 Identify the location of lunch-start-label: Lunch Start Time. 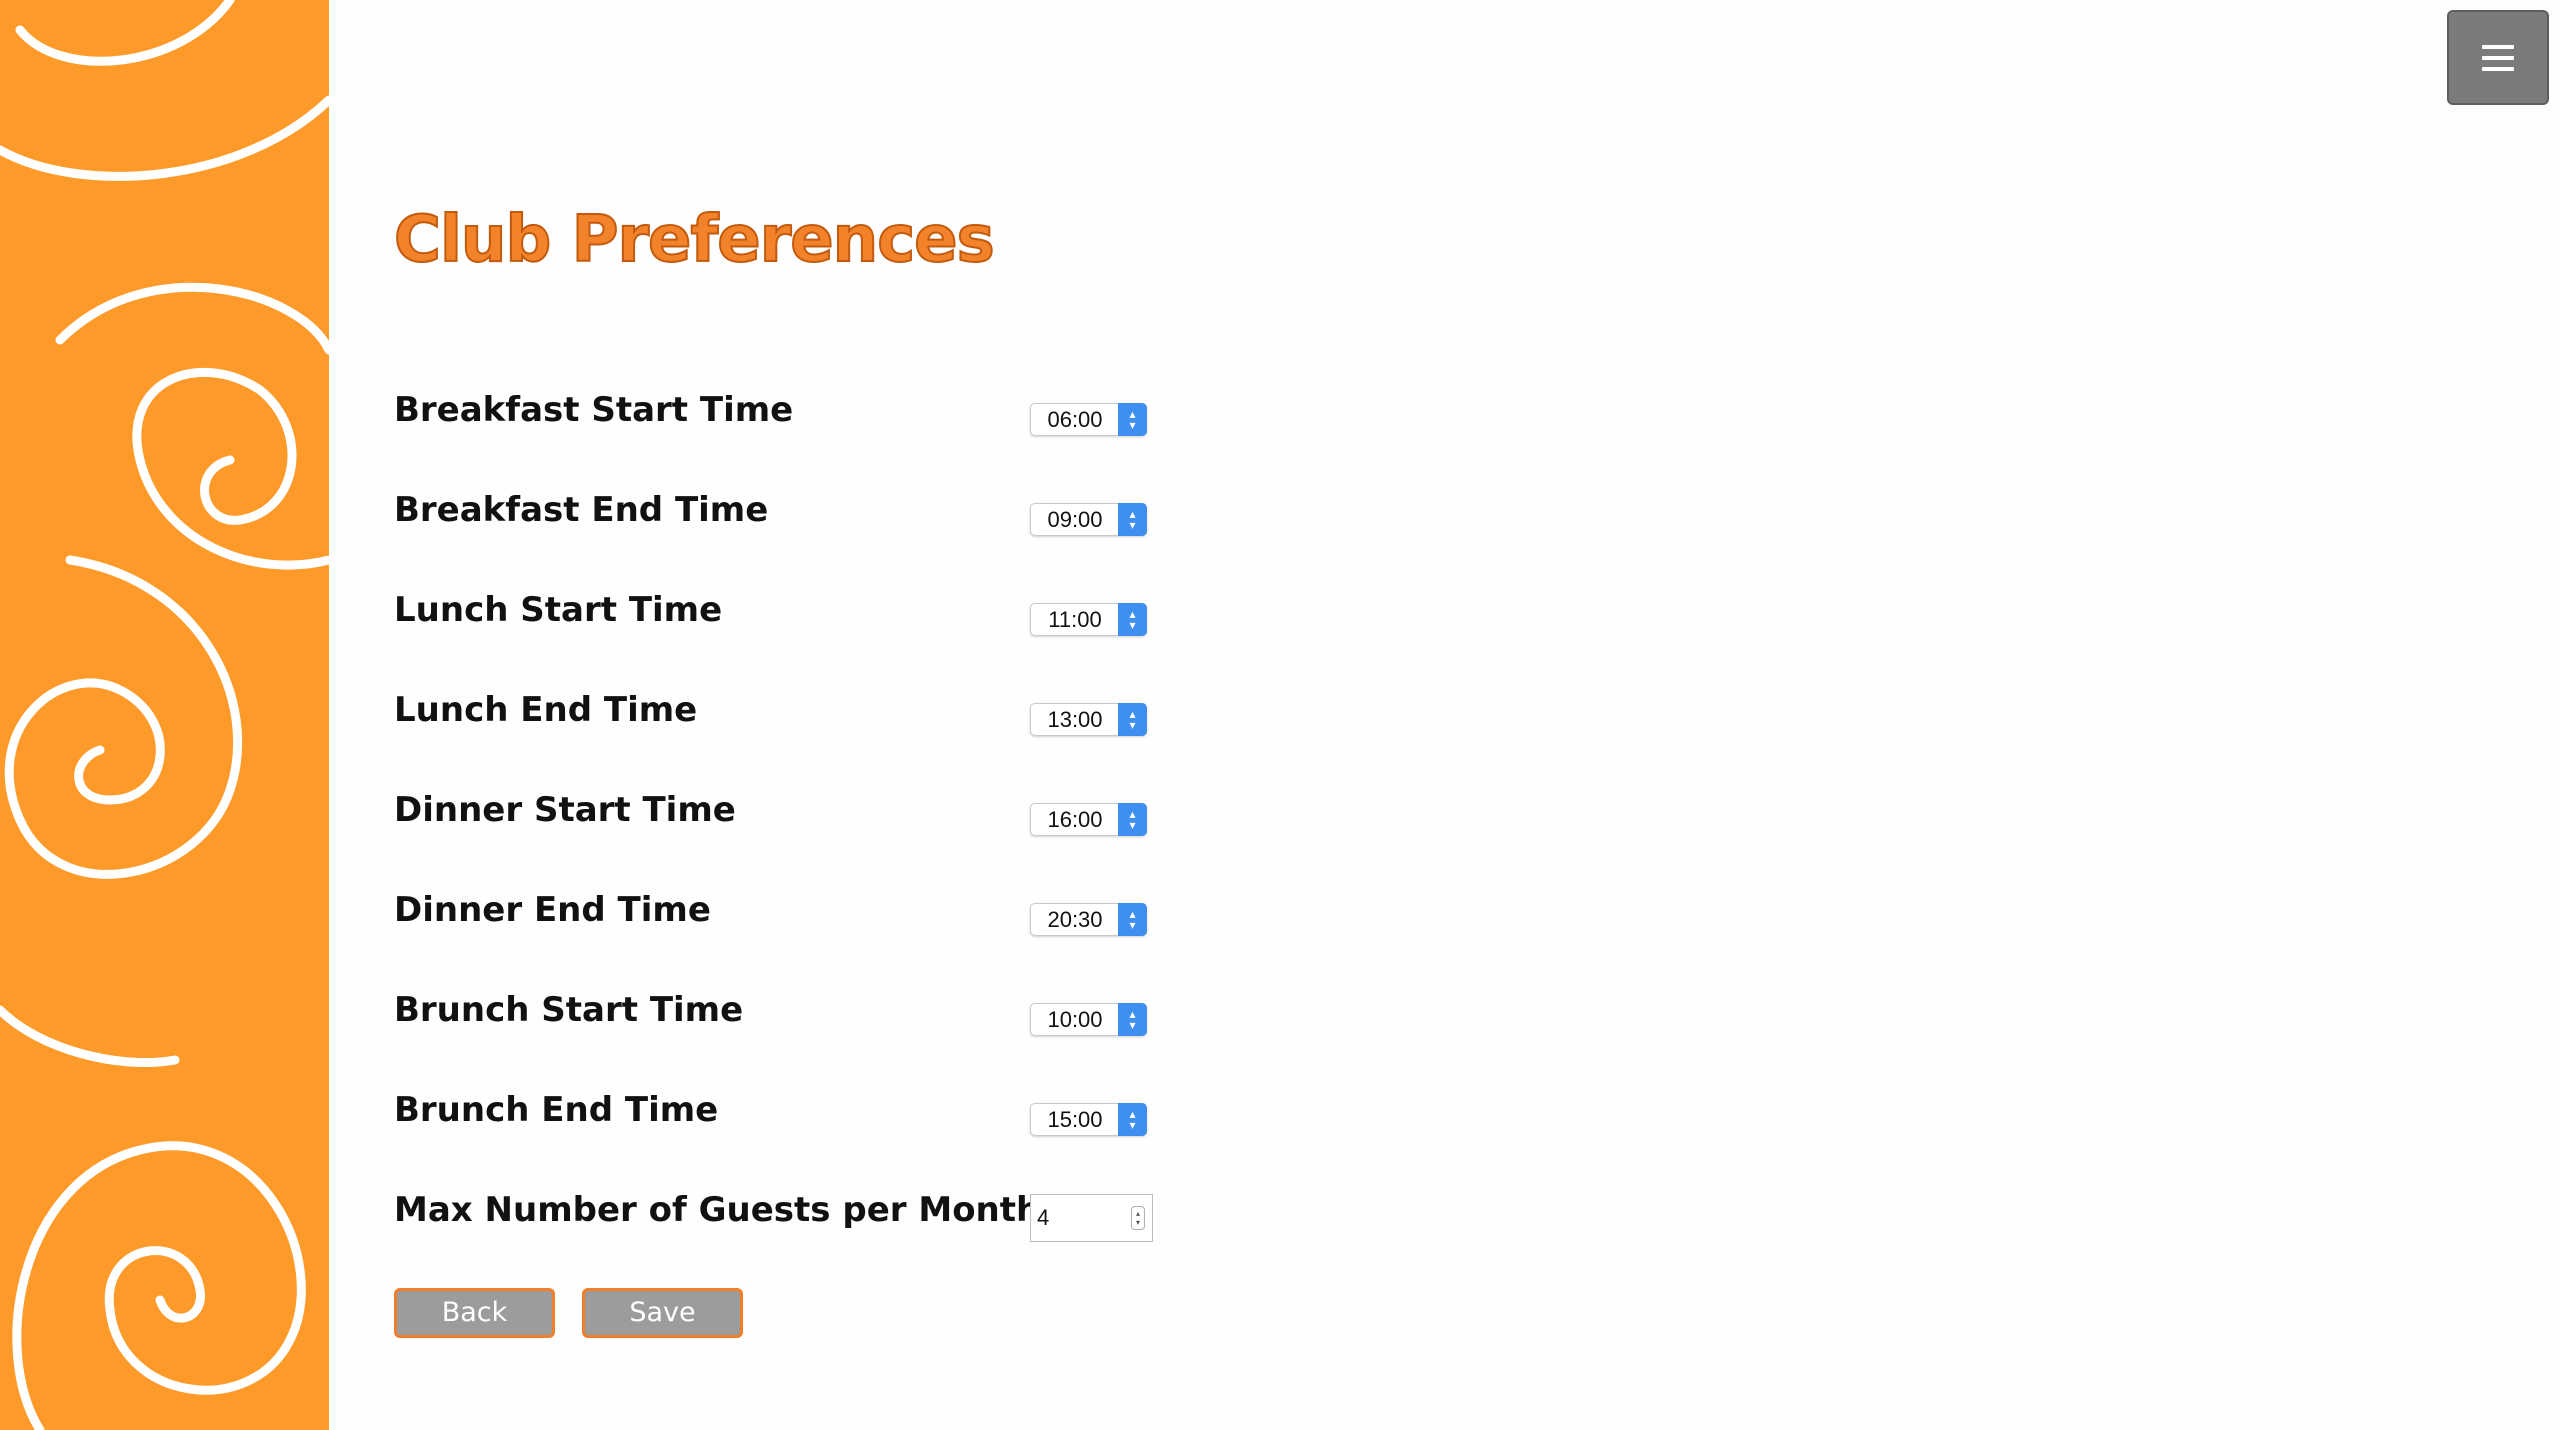
(558, 610).